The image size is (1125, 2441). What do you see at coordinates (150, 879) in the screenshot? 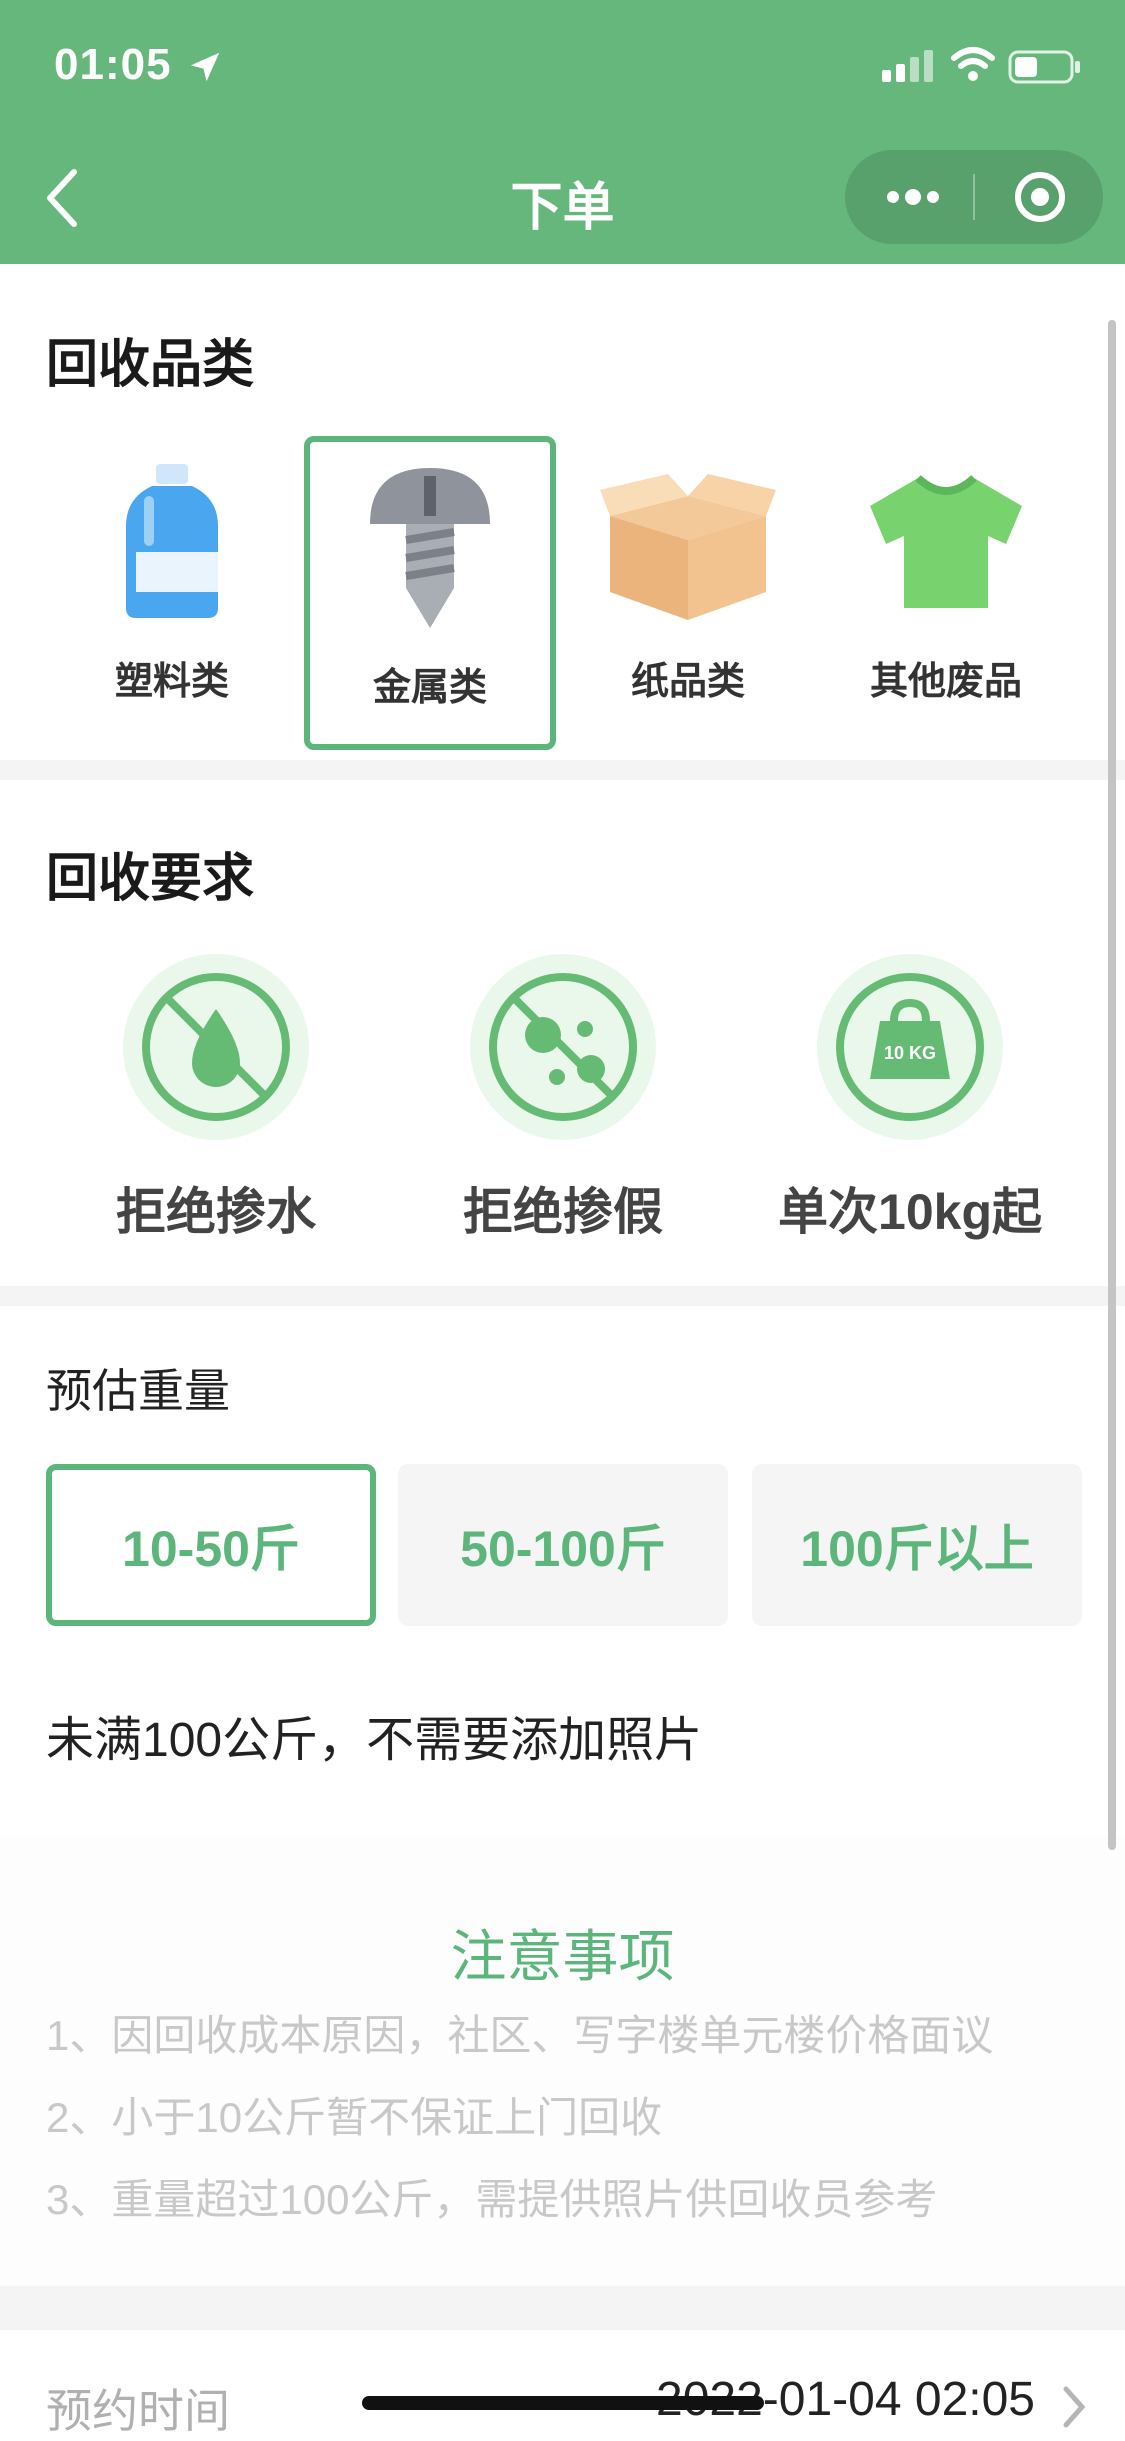
I see `requirement-section-title: 回收要求` at bounding box center [150, 879].